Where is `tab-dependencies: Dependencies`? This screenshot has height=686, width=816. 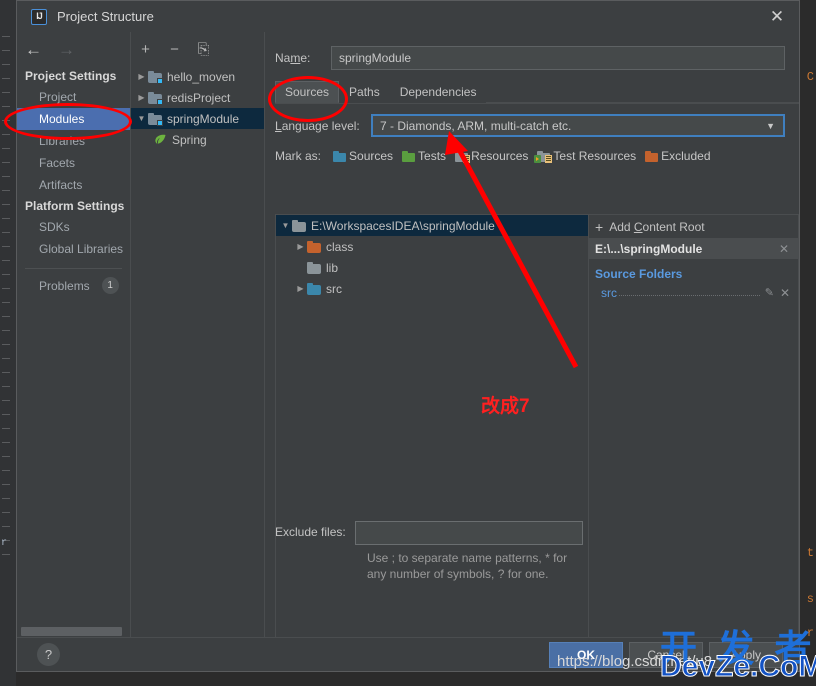 tab-dependencies: Dependencies is located at coordinates (438, 92).